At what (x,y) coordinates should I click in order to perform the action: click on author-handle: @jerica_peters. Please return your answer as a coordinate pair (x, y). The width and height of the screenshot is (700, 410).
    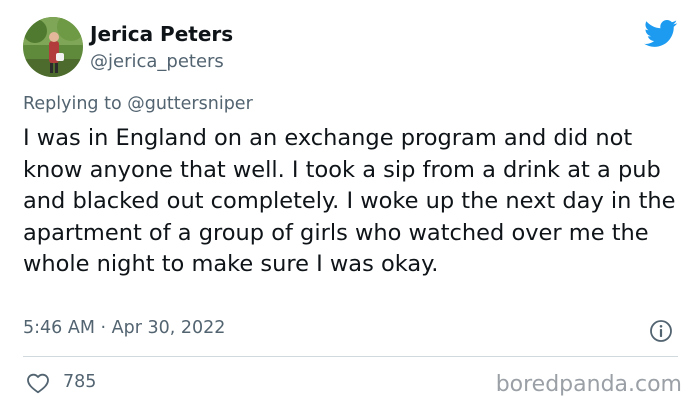
    Looking at the image, I should click on (157, 61).